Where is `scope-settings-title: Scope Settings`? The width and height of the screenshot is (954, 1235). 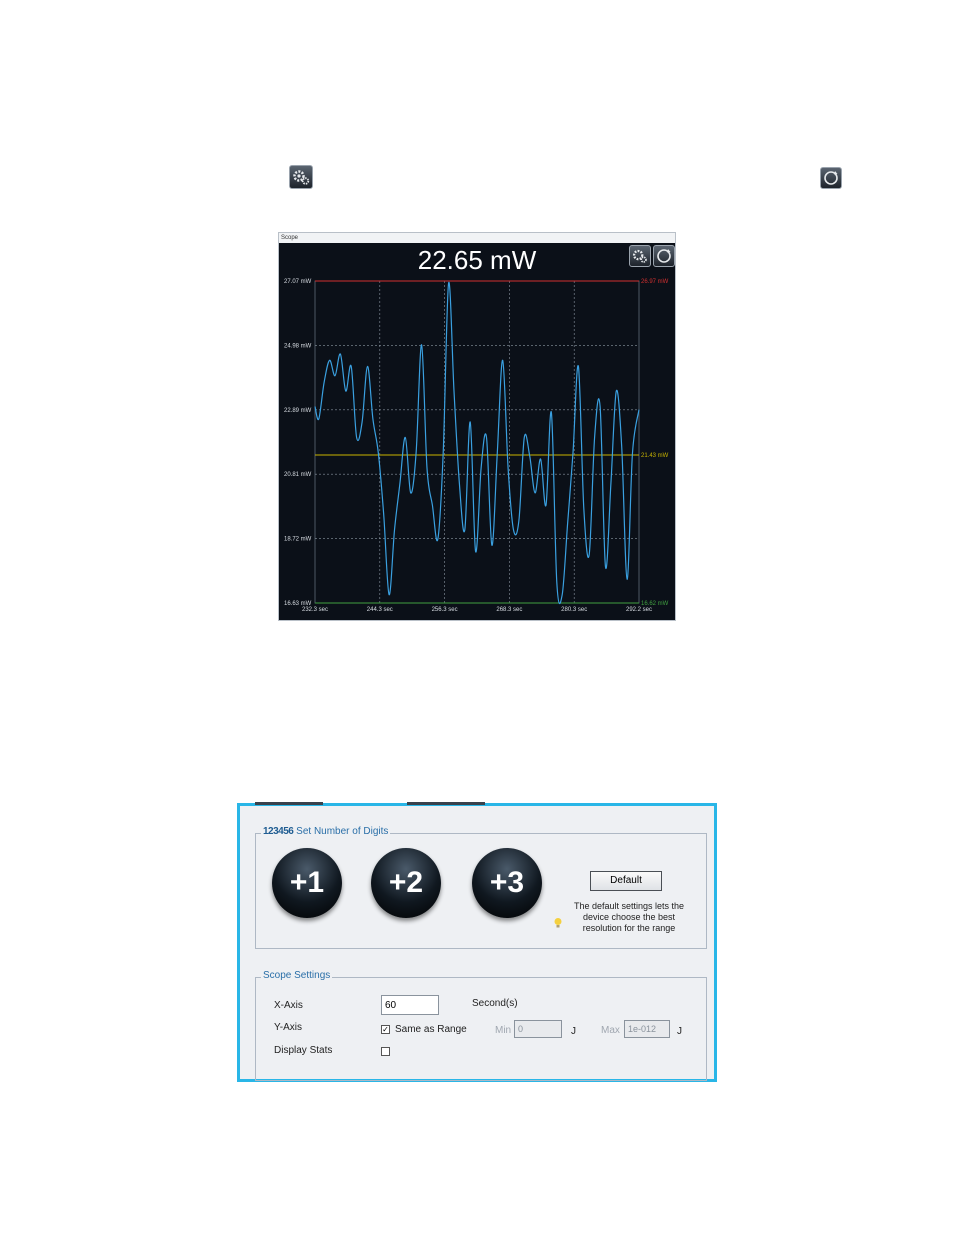
scope-settings-title: Scope Settings is located at coordinates (297, 975).